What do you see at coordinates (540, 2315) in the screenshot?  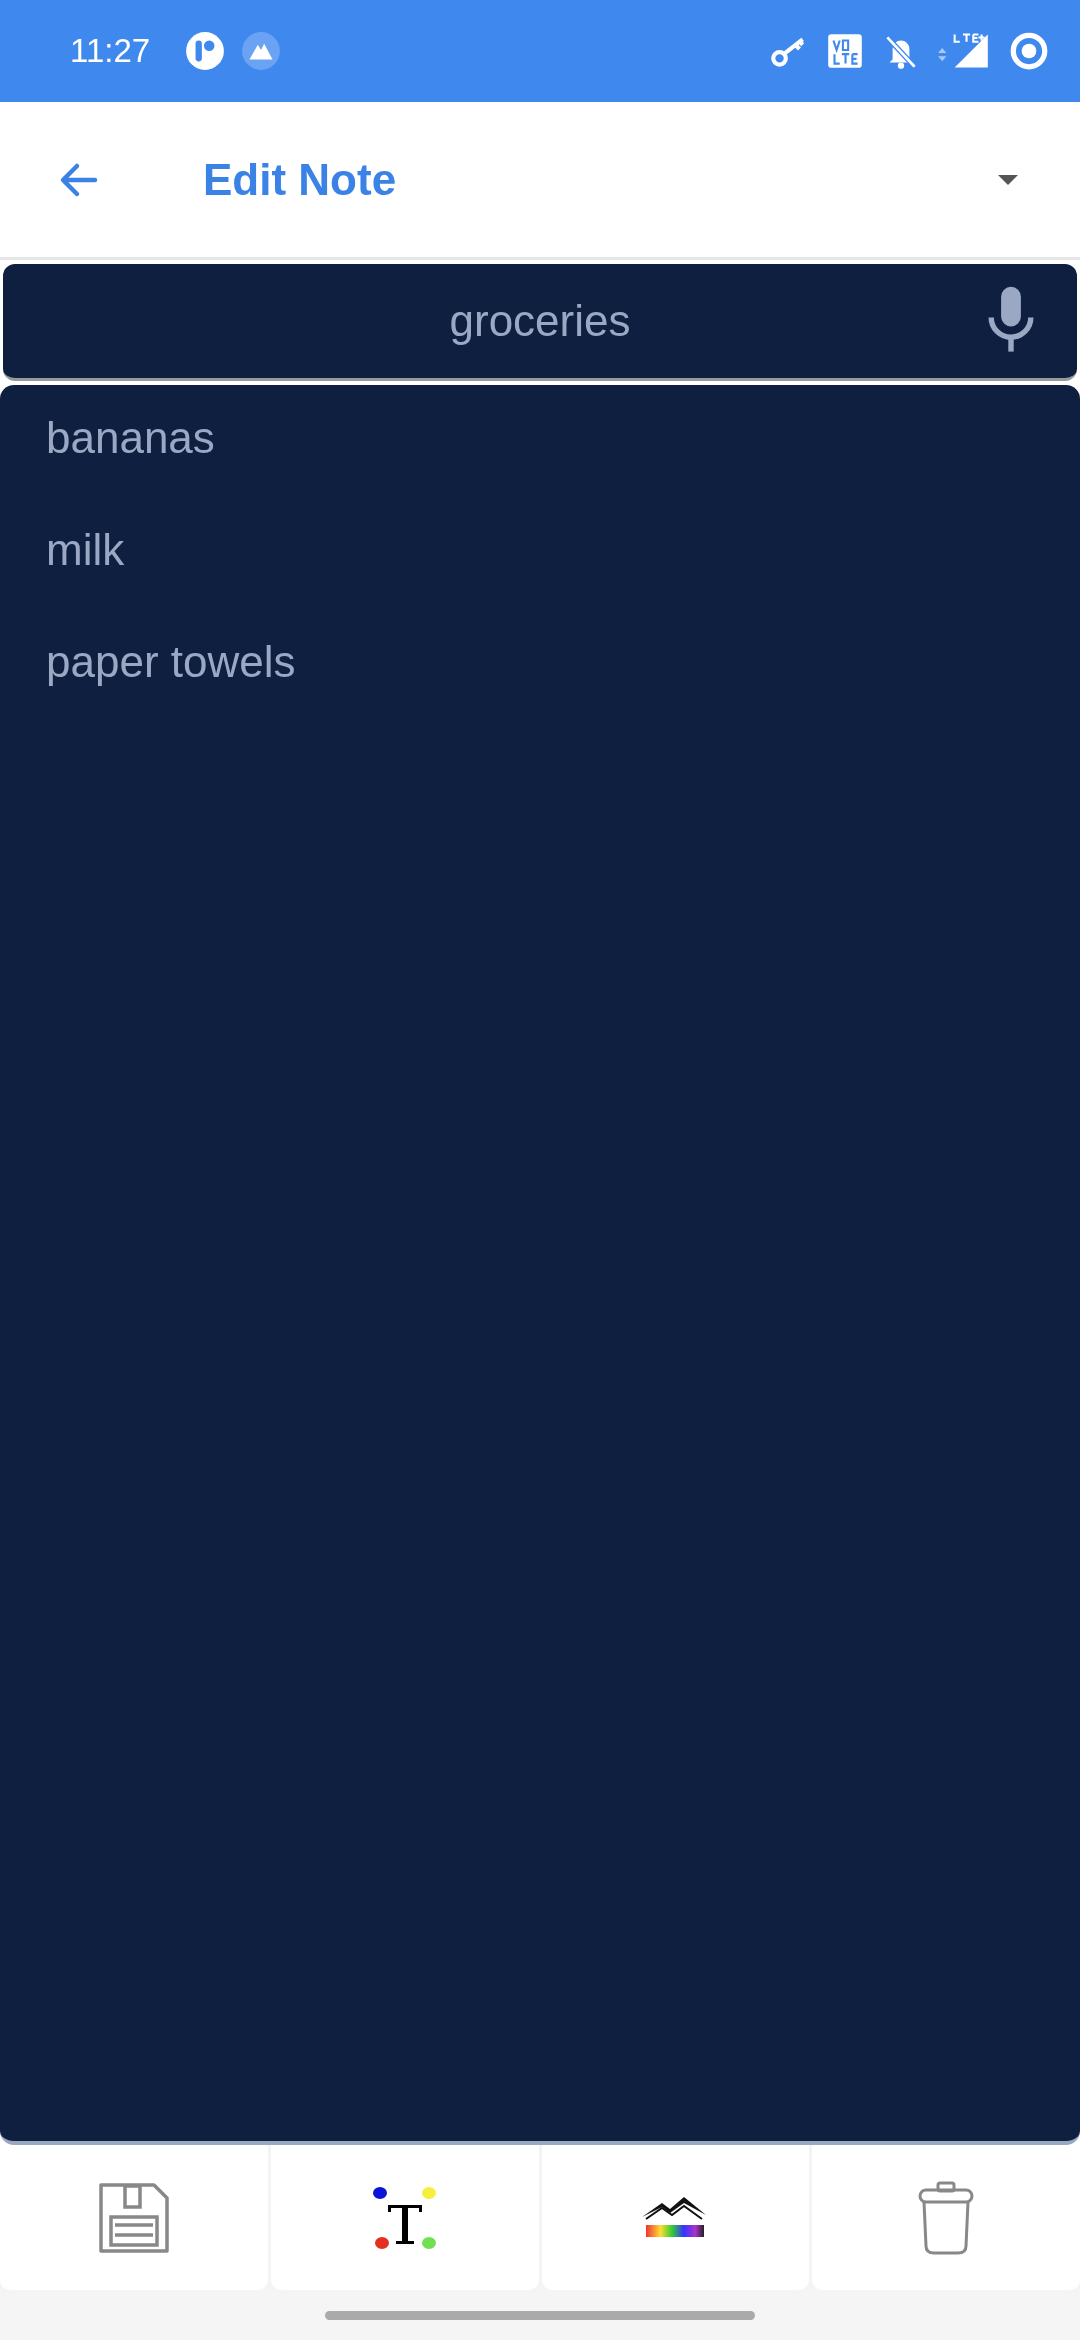 I see `home-indicator` at bounding box center [540, 2315].